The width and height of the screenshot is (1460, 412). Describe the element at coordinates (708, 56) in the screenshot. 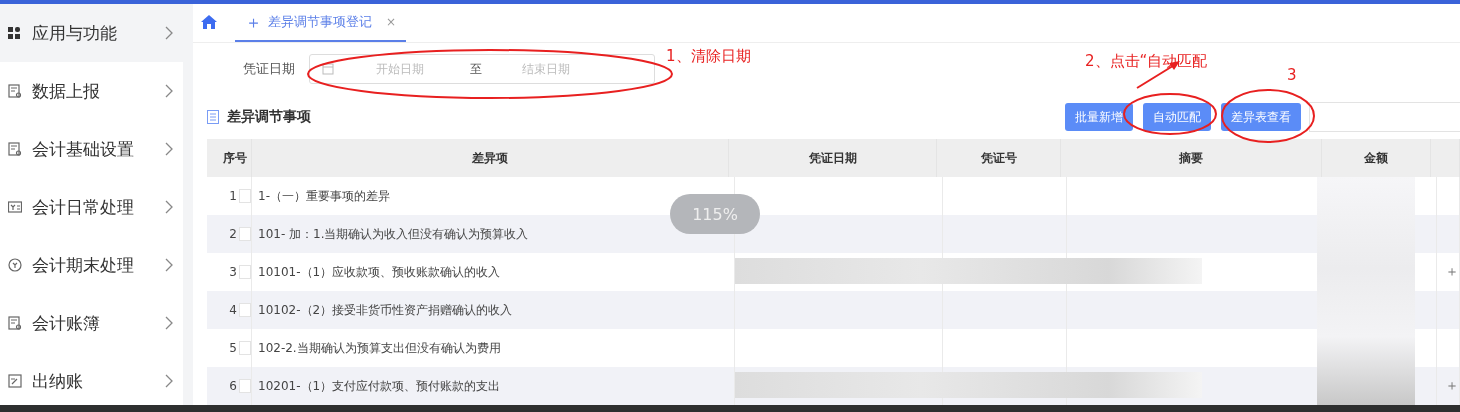

I see `annotation-text: 1、清除日期` at that location.